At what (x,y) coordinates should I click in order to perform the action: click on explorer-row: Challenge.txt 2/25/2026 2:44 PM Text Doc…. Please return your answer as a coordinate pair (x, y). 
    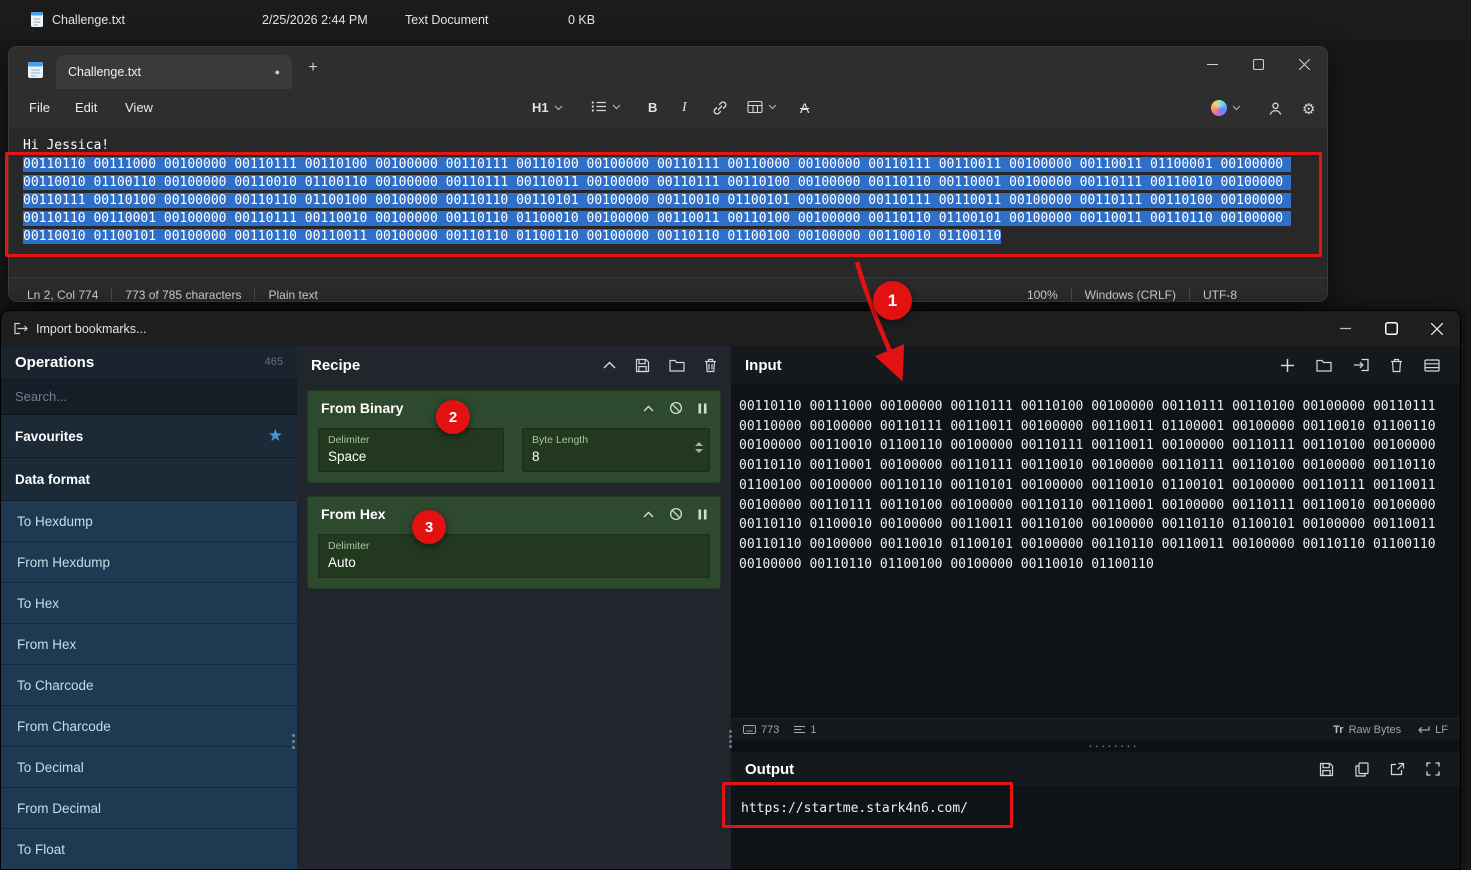
    Looking at the image, I should click on (735, 20).